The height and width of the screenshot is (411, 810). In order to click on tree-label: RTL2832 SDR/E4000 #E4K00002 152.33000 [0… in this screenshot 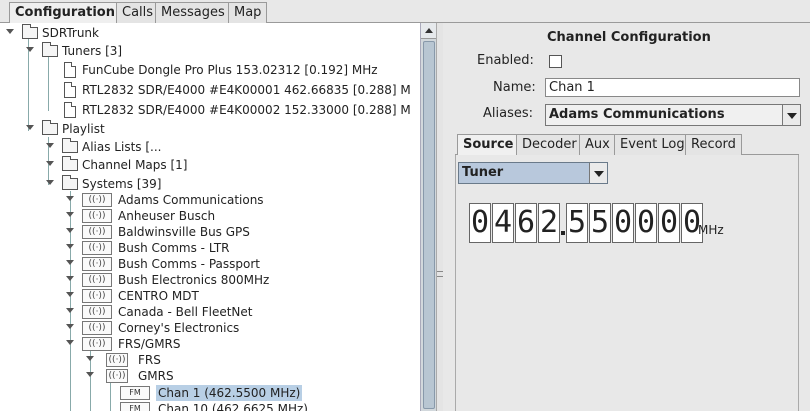, I will do `click(246, 110)`.